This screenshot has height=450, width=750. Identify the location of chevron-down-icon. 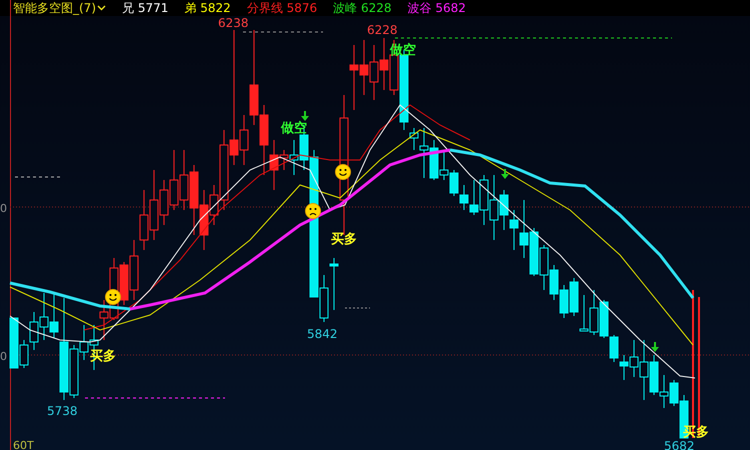
(101, 8).